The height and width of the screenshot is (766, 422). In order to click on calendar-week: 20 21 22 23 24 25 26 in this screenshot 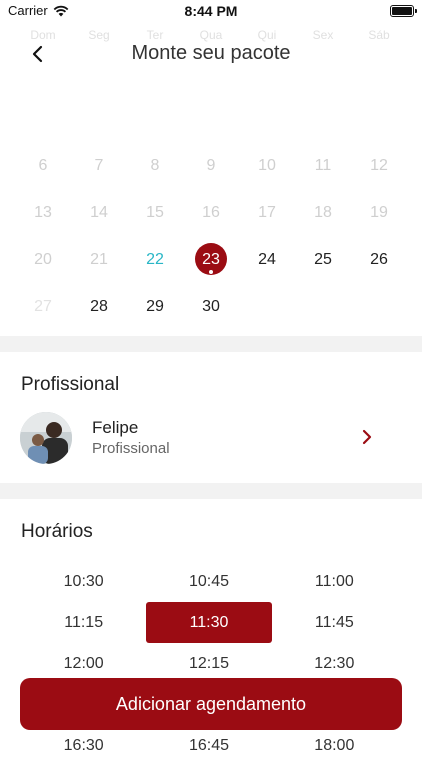, I will do `click(211, 259)`.